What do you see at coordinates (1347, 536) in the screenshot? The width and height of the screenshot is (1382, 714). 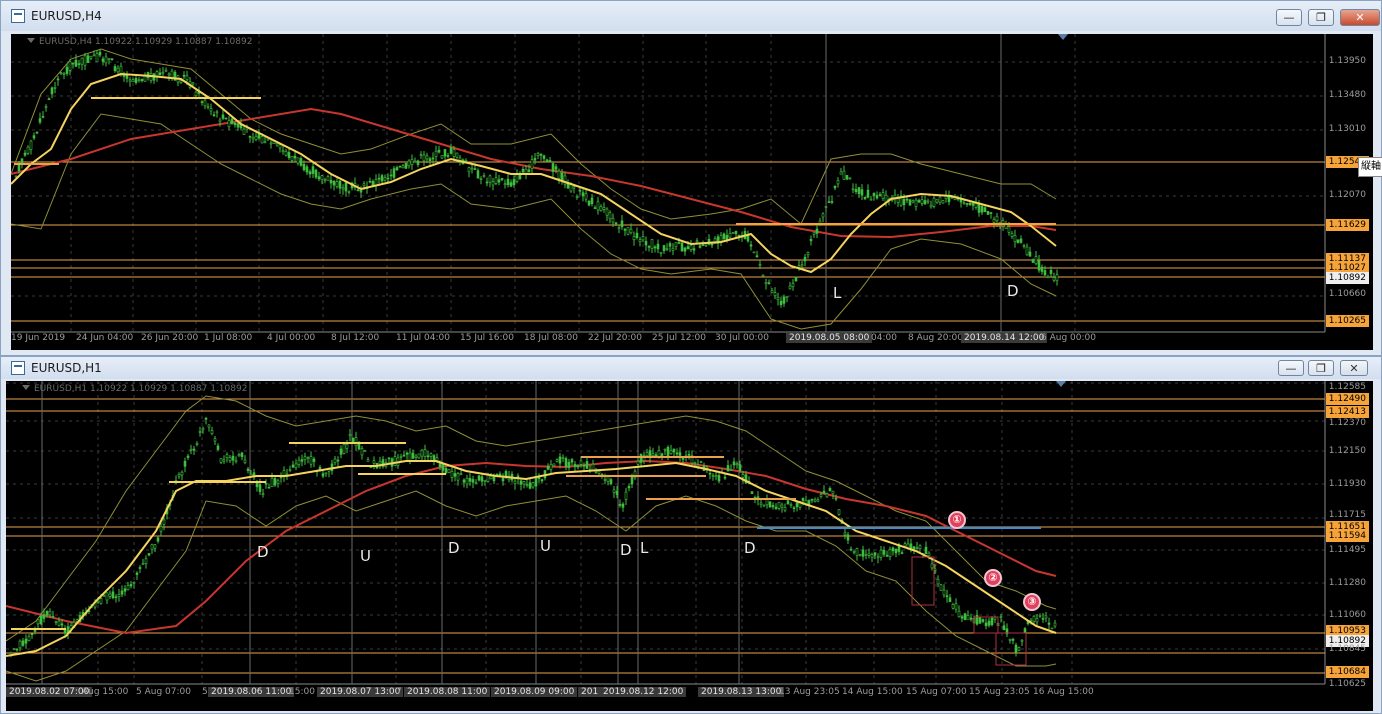 I see `price-level-tag: 1.11594` at bounding box center [1347, 536].